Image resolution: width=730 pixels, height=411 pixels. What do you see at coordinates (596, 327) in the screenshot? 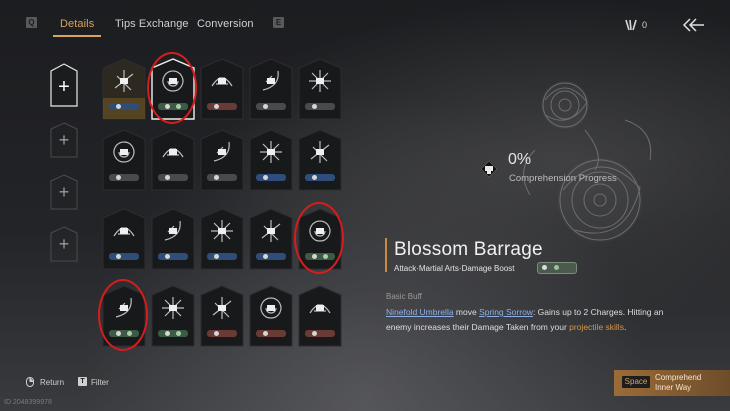
I see `projectile-keyword: projectile skills` at bounding box center [596, 327].